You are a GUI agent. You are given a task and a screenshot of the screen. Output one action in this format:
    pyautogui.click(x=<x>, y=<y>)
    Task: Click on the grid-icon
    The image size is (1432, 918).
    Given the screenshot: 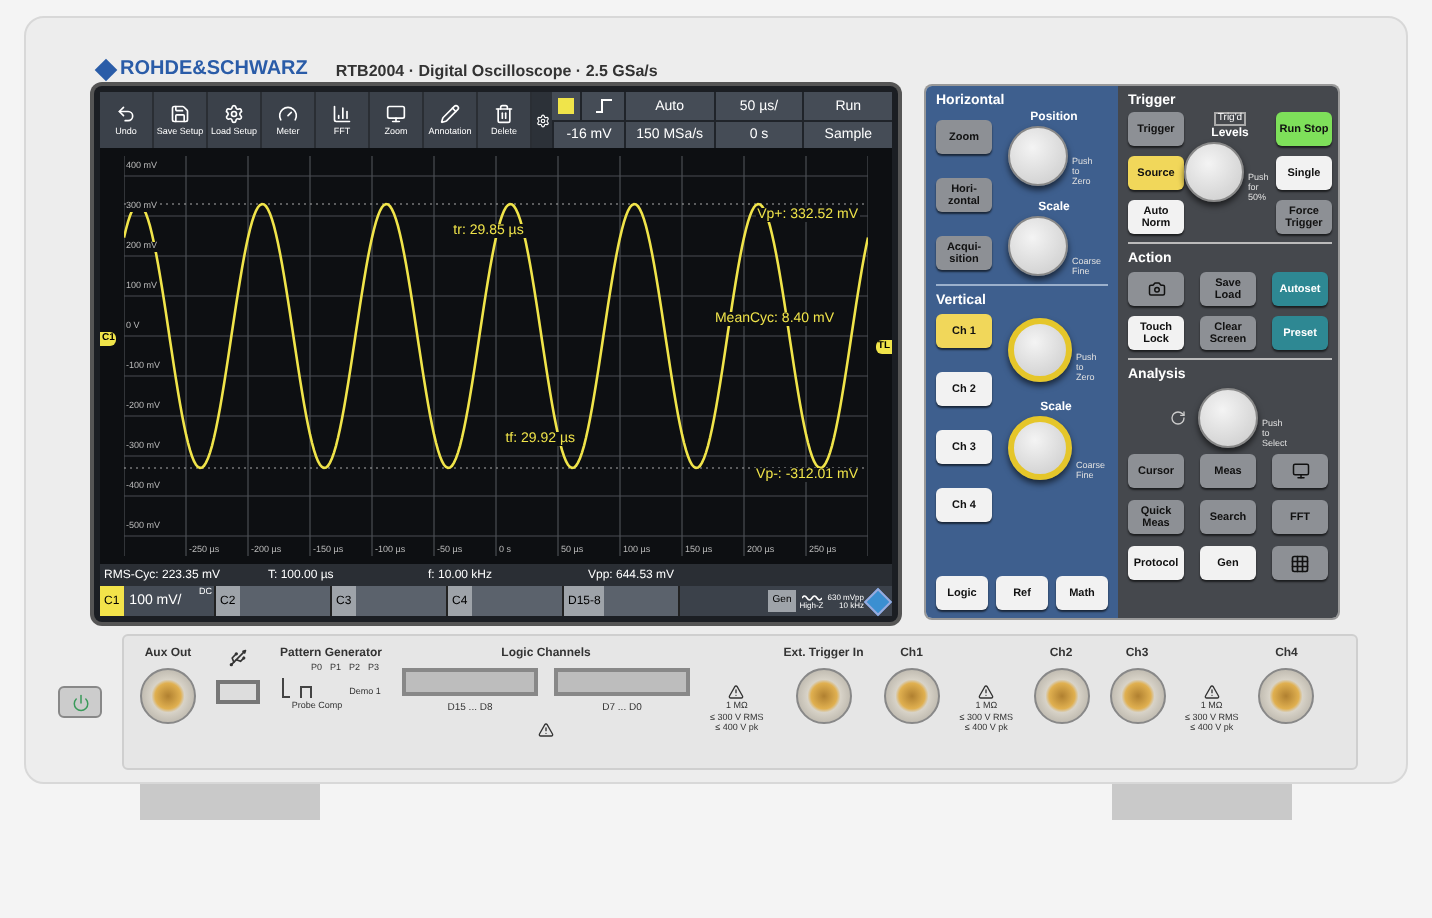 What is the action you would take?
    pyautogui.click(x=1300, y=563)
    